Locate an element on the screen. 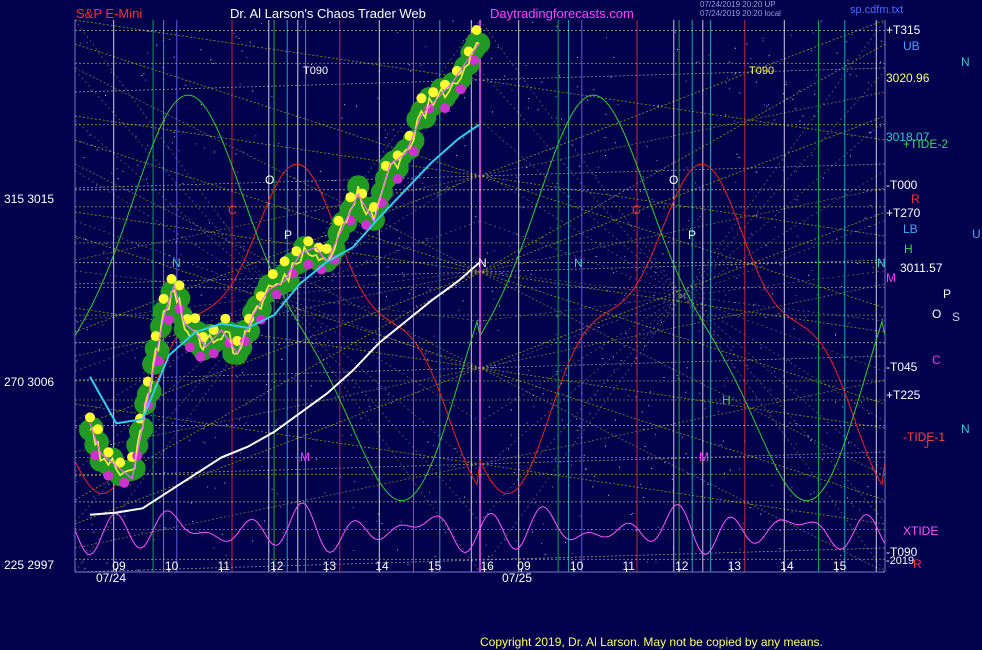 This screenshot has width=982, height=650. right-label-xtide: XTIDE is located at coordinates (921, 531).